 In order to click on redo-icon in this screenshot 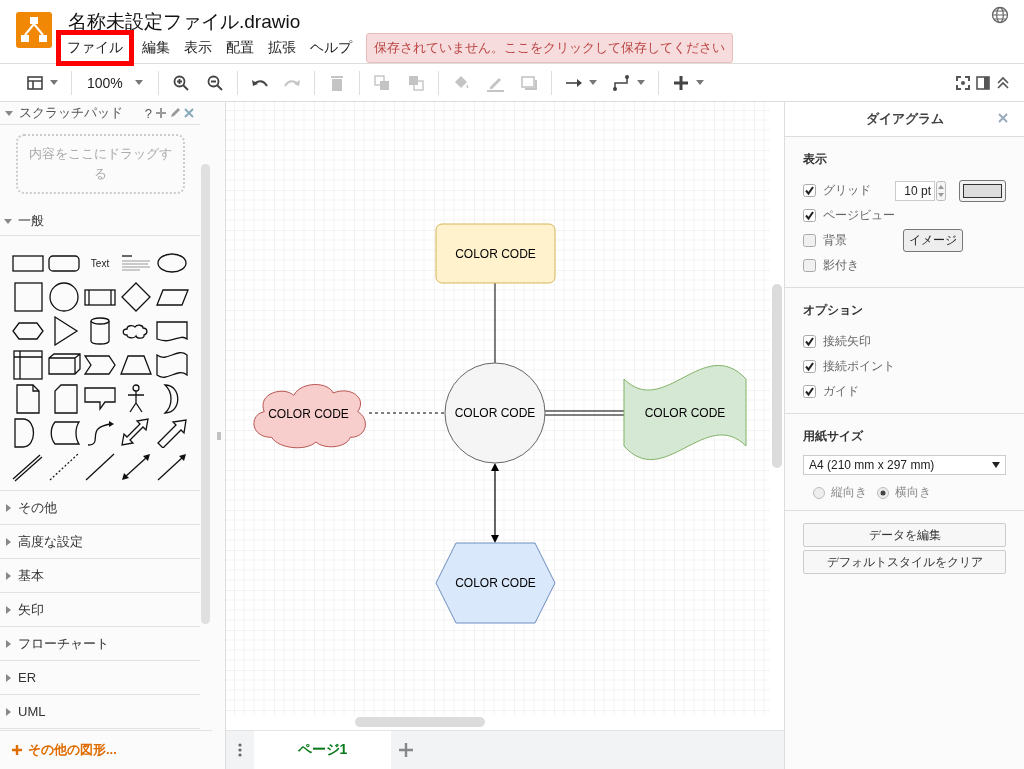, I will do `click(292, 82)`.